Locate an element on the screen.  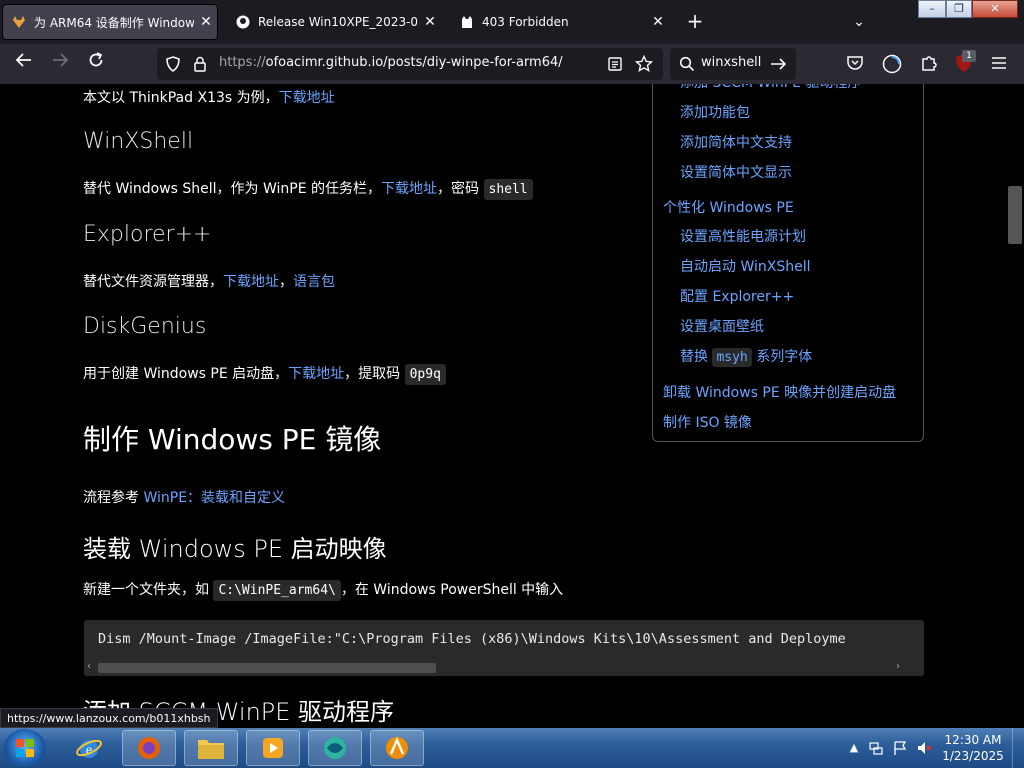
clock-time: 12:30 AM is located at coordinates (973, 740).